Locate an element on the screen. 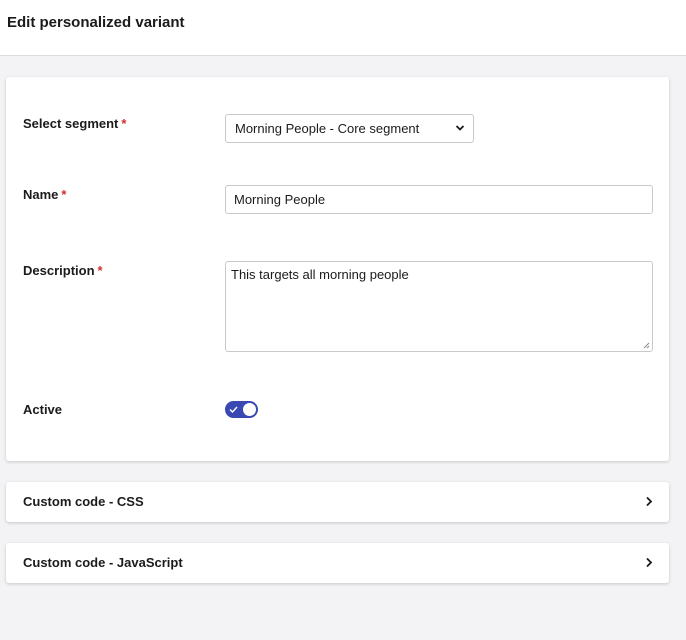 This screenshot has height=640, width=686. active-label: Active is located at coordinates (43, 409).